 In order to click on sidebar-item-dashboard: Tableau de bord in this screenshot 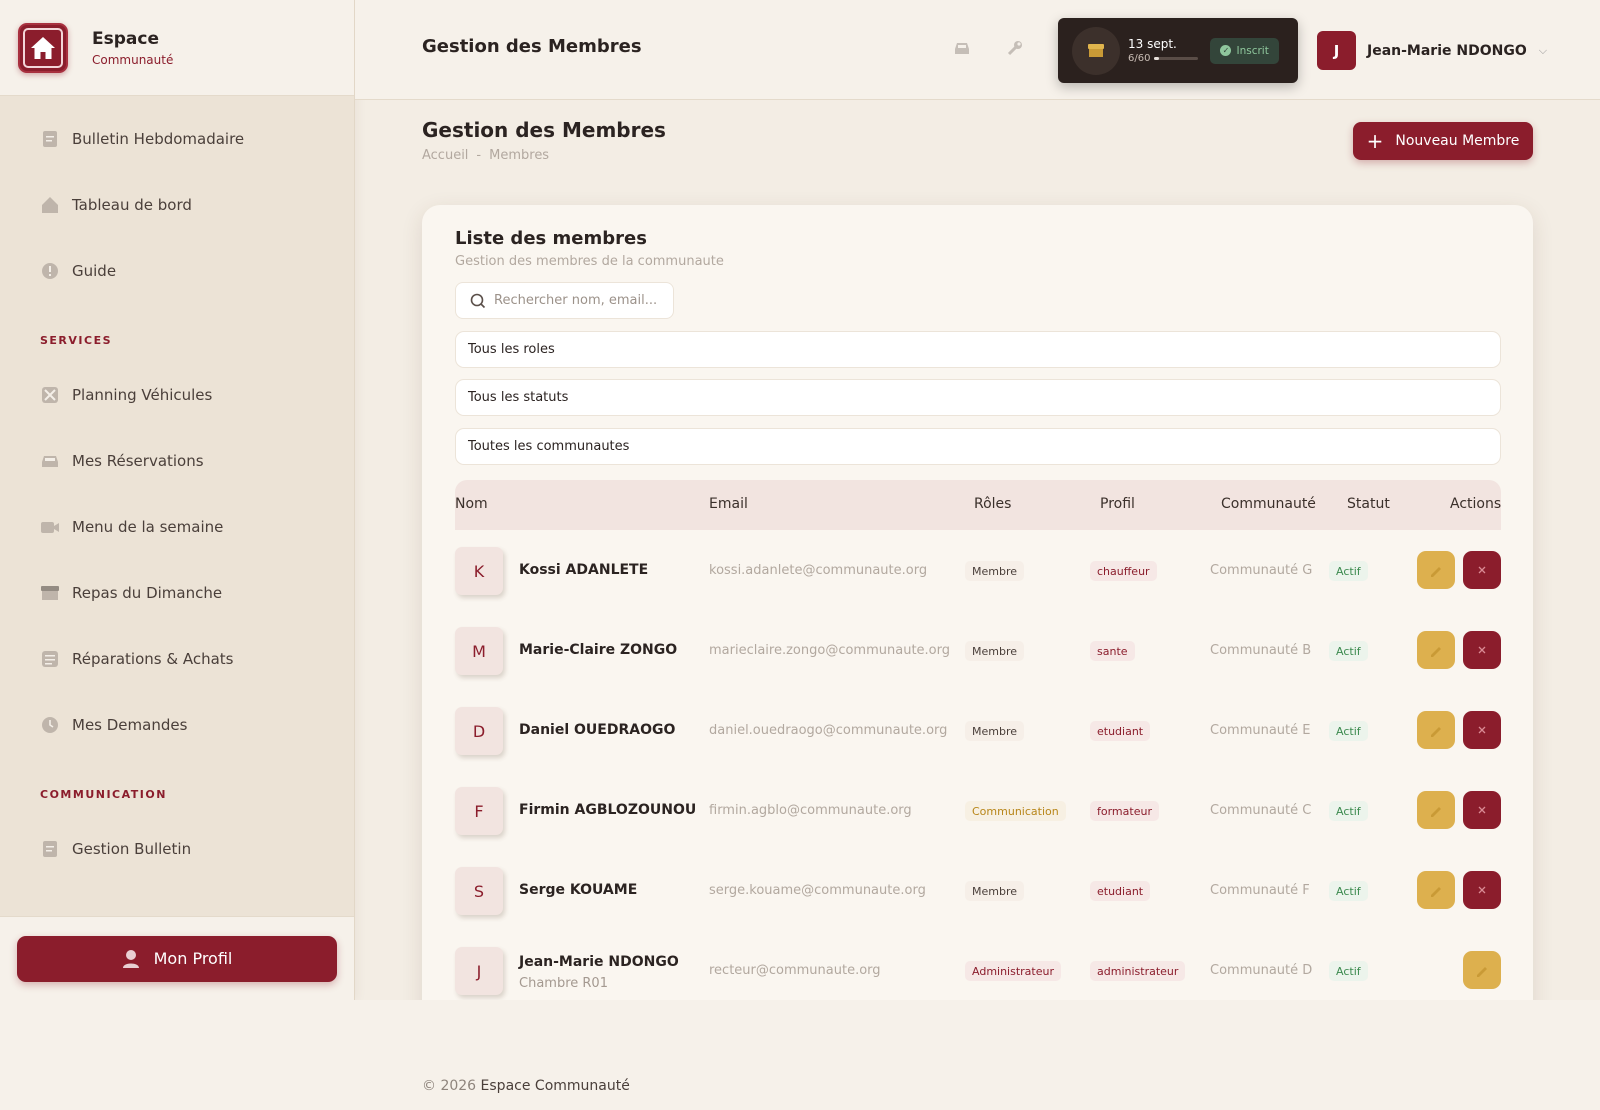, I will do `click(177, 205)`.